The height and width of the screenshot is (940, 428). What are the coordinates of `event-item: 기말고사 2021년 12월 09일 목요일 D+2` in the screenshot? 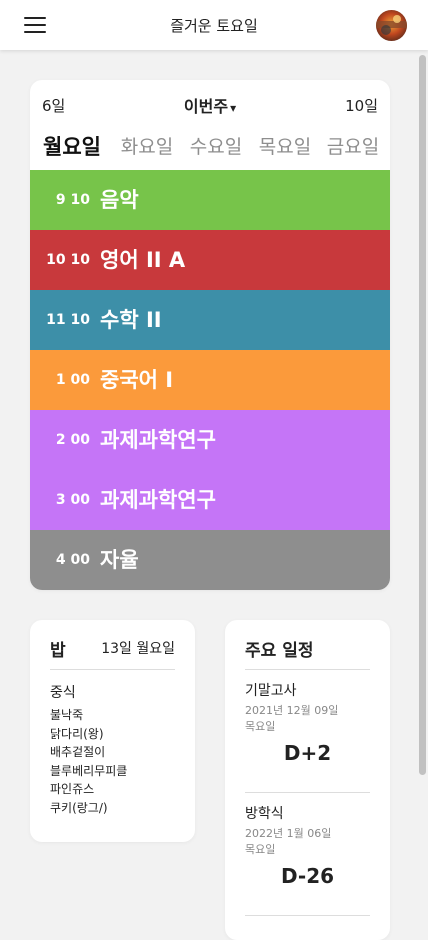 It's located at (307, 722).